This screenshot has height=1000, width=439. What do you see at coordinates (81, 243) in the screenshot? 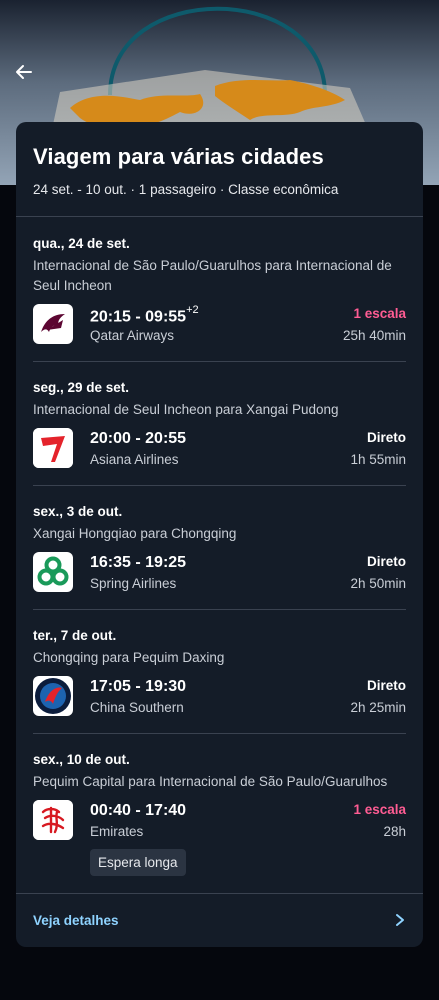
I see `segment-date: qua., 24 de set.` at bounding box center [81, 243].